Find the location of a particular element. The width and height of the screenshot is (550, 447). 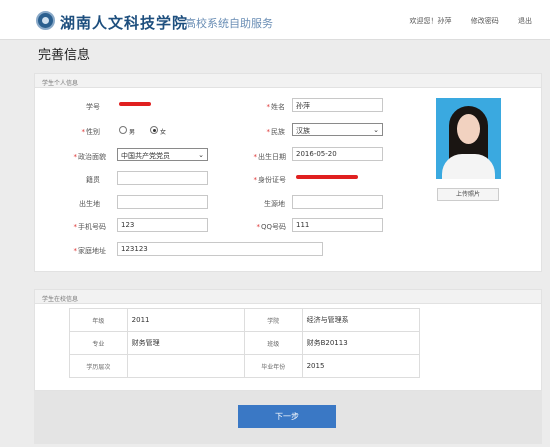

ethnicity-select: 汉族 ⌄ is located at coordinates (337, 129).